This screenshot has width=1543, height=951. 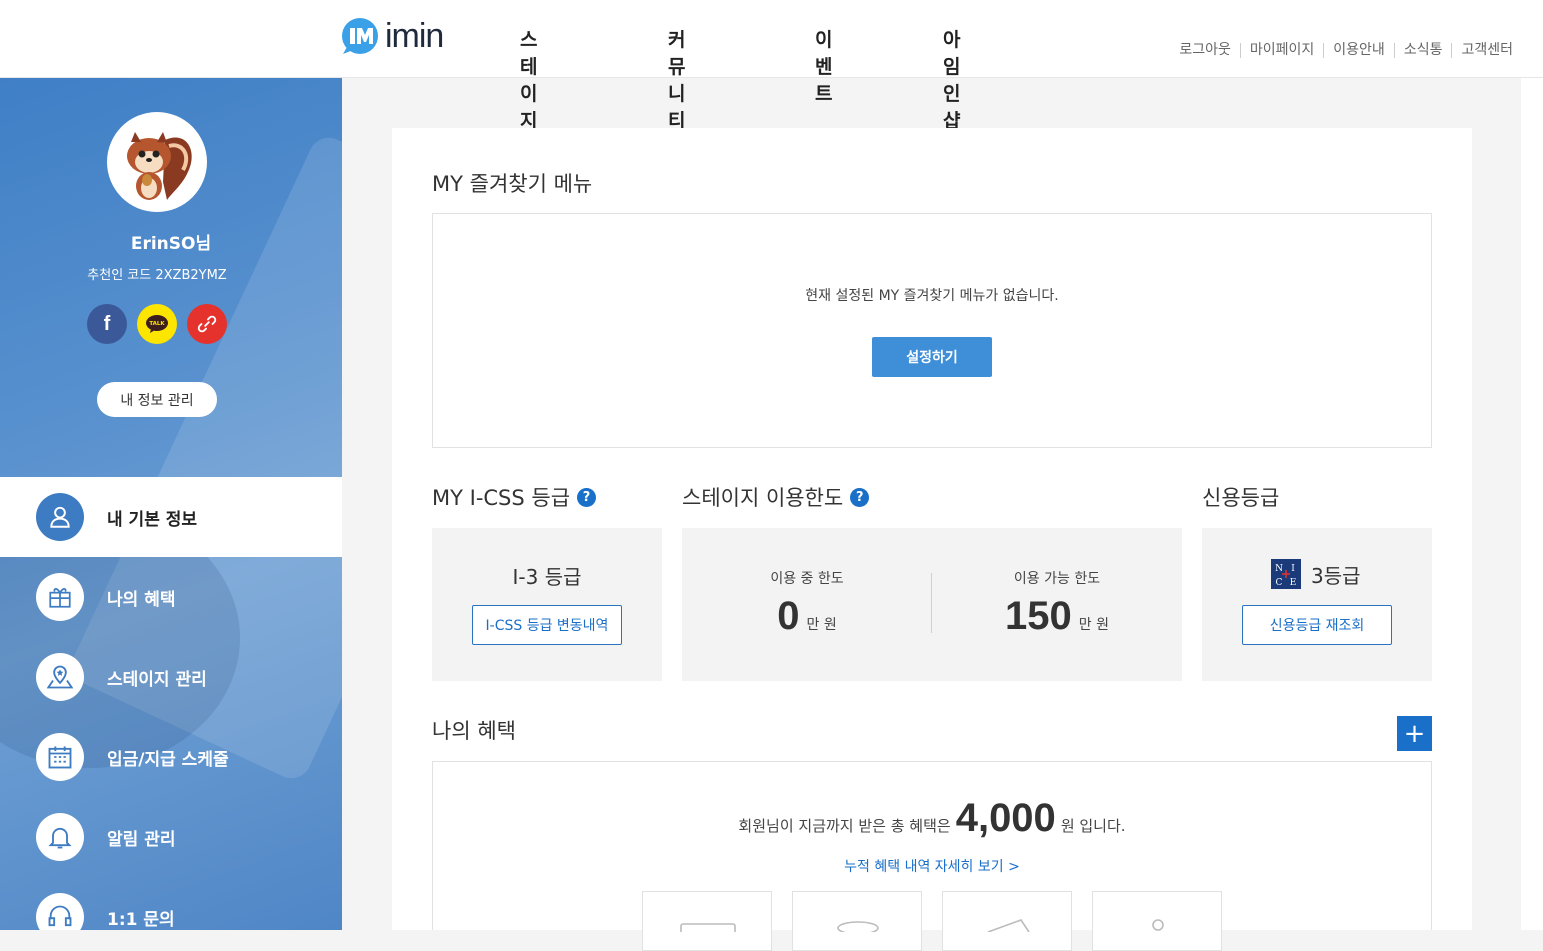 What do you see at coordinates (932, 357) in the screenshot?
I see `favorites-setup-button: 설정하기` at bounding box center [932, 357].